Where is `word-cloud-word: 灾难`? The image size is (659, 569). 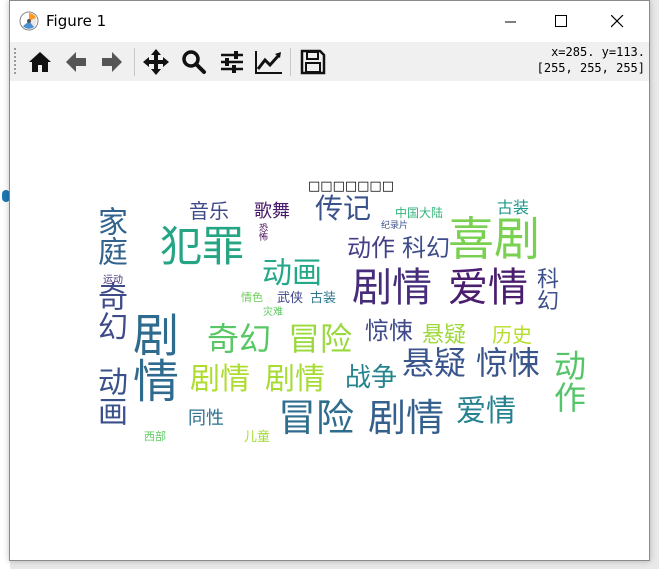 word-cloud-word: 灾难 is located at coordinates (273, 312).